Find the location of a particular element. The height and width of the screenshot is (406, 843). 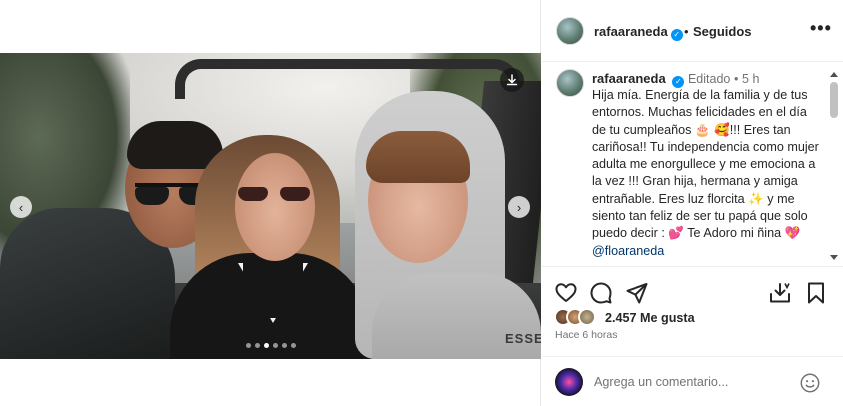

liker-avatar is located at coordinates (587, 317).